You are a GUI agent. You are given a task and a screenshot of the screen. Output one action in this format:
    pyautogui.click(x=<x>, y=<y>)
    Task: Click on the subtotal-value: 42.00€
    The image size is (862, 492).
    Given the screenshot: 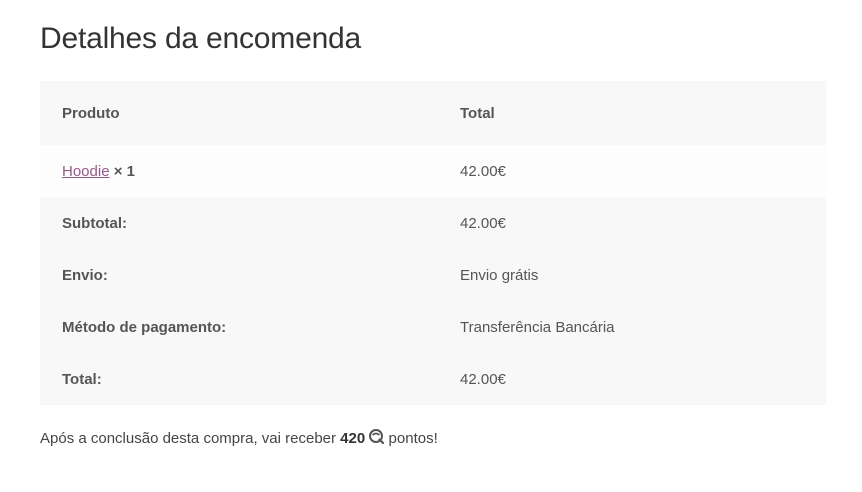 What is the action you would take?
    pyautogui.click(x=483, y=223)
    